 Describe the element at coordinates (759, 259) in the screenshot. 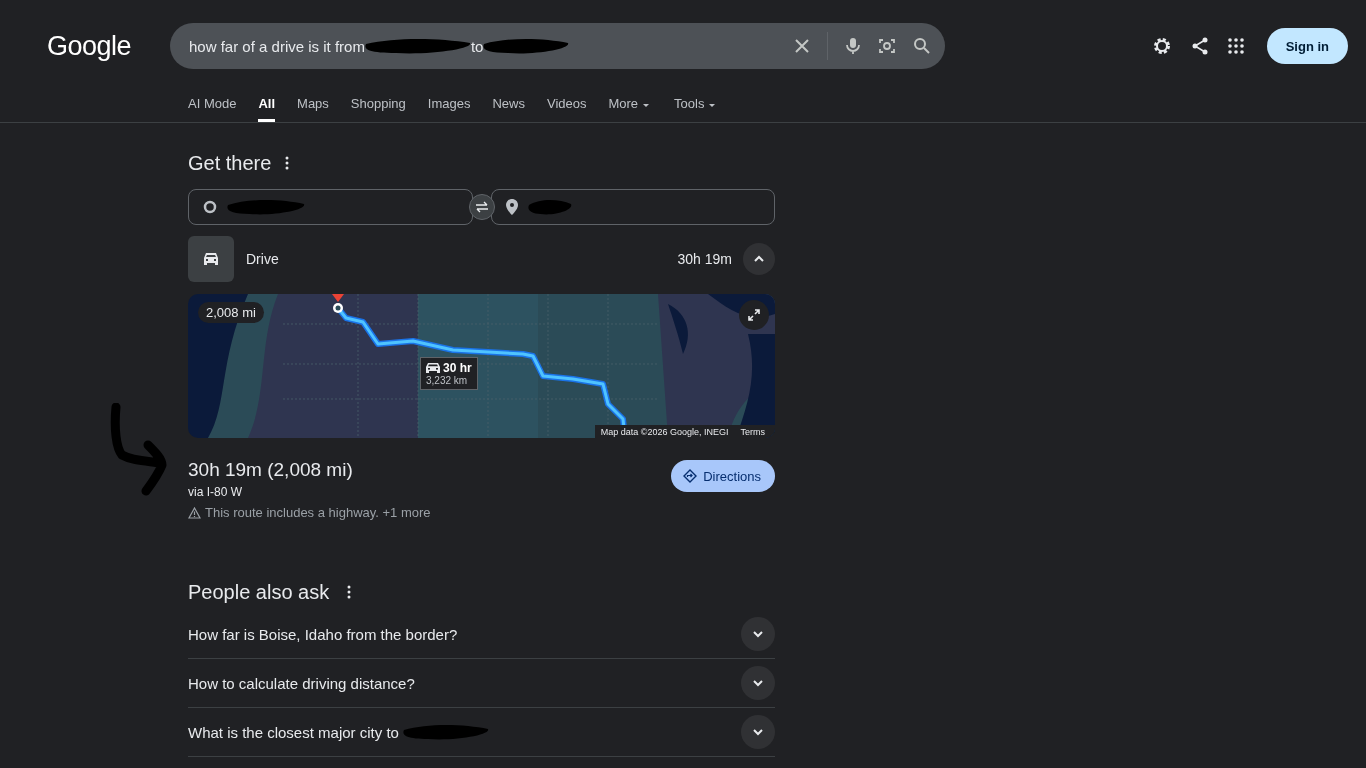

I see `collapse-button` at that location.